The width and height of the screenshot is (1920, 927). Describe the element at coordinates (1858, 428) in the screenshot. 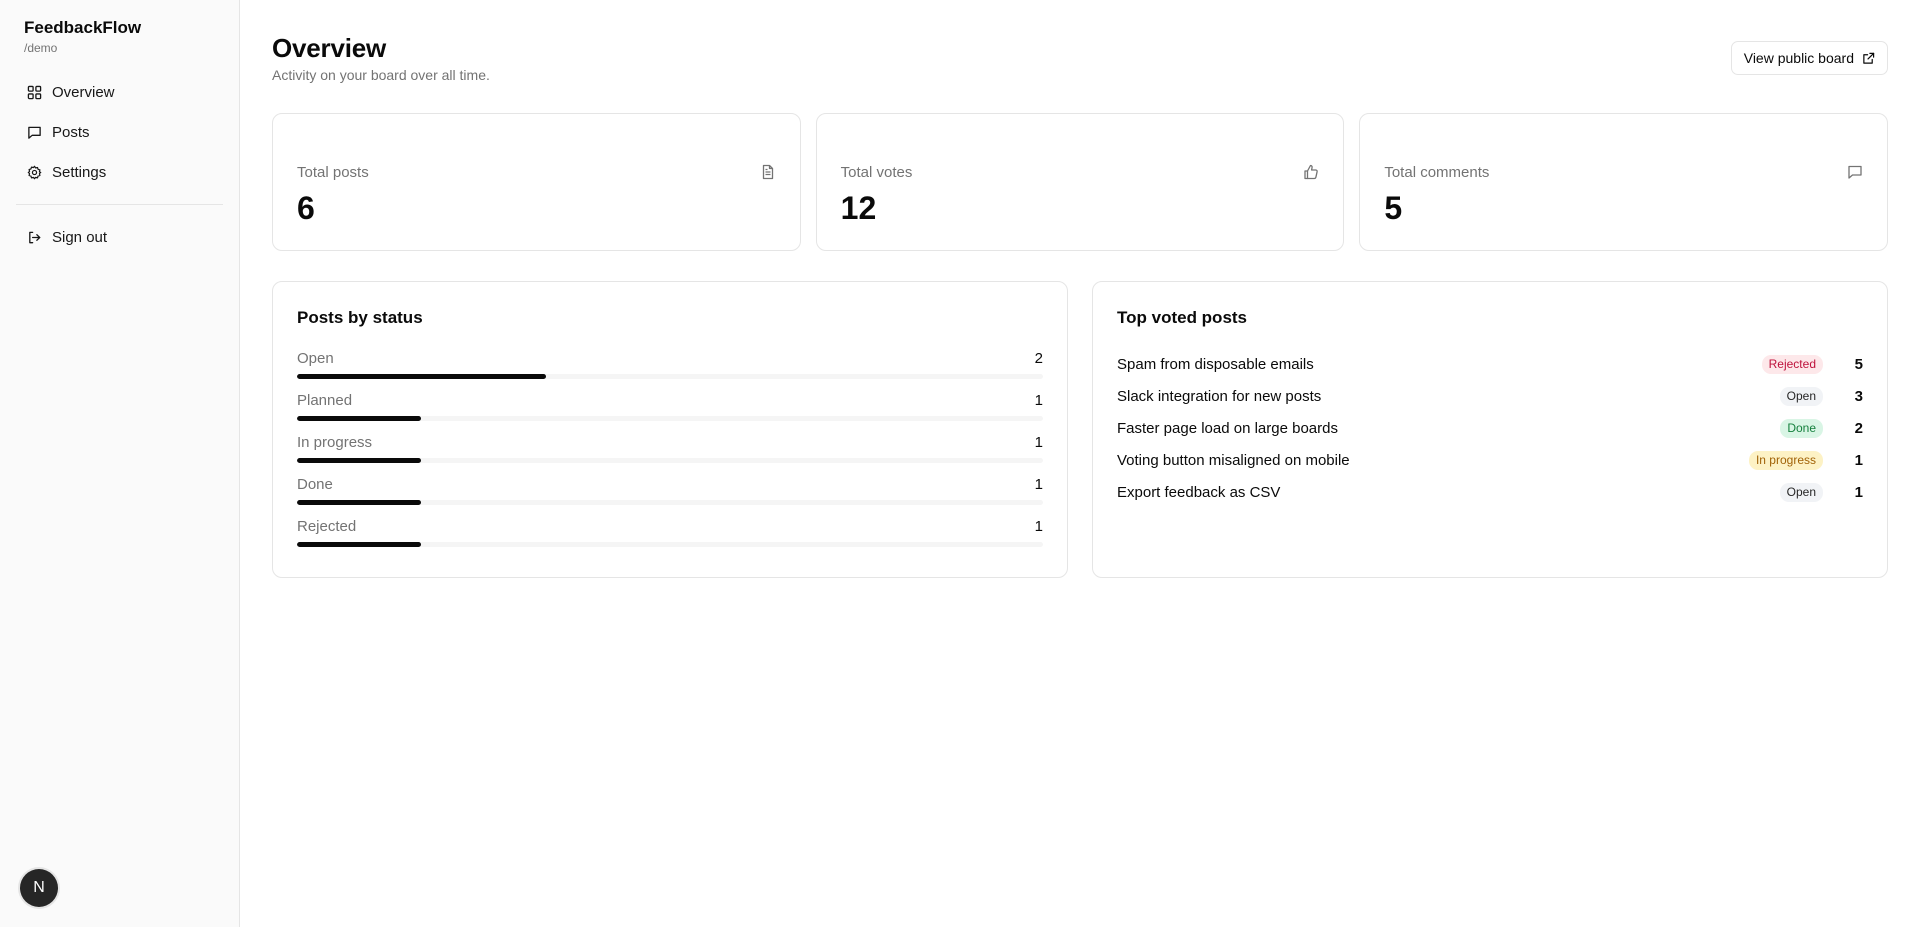

I see `vote-count: 2` at that location.